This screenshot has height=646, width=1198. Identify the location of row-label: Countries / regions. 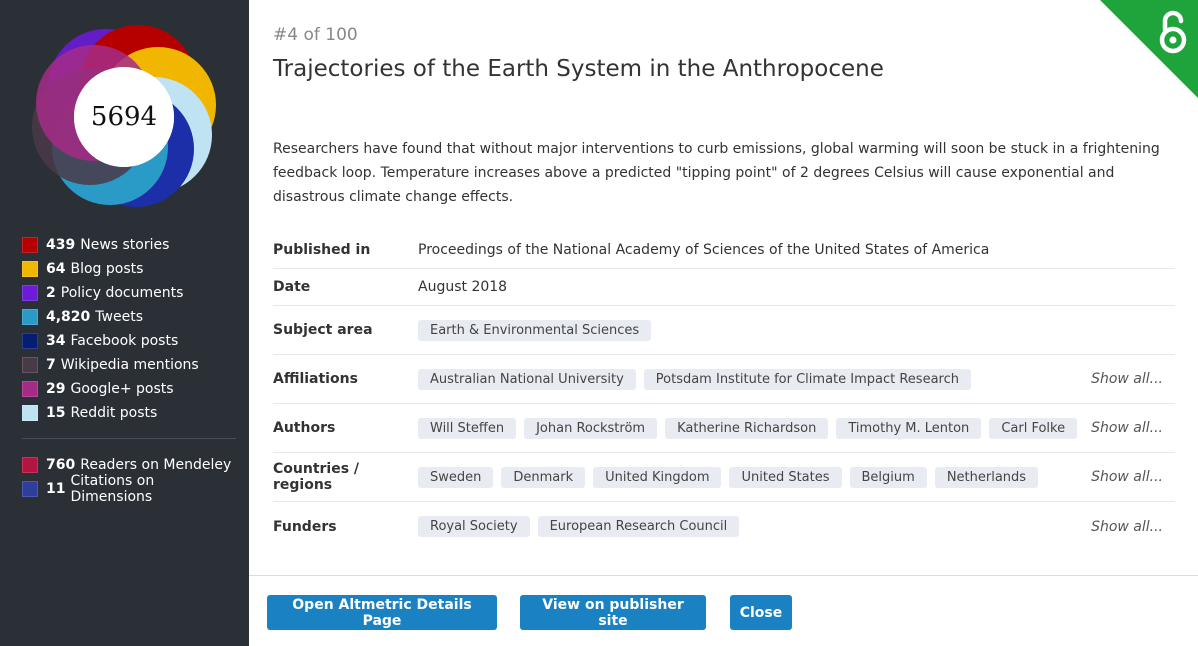
(316, 477).